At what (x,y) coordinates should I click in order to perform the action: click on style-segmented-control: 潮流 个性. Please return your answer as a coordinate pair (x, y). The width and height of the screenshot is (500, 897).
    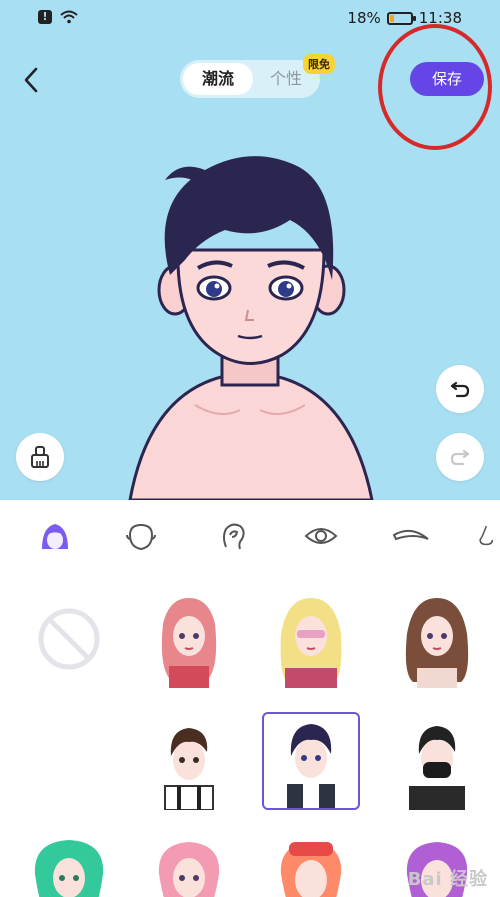
    Looking at the image, I should click on (250, 79).